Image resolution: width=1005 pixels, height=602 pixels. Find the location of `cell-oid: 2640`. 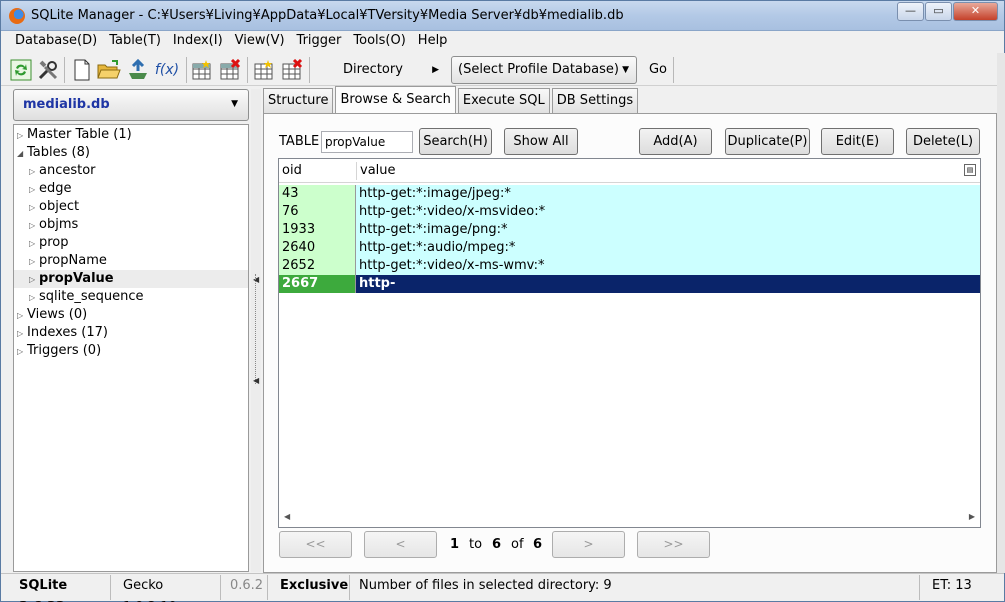

cell-oid: 2640 is located at coordinates (317, 248).